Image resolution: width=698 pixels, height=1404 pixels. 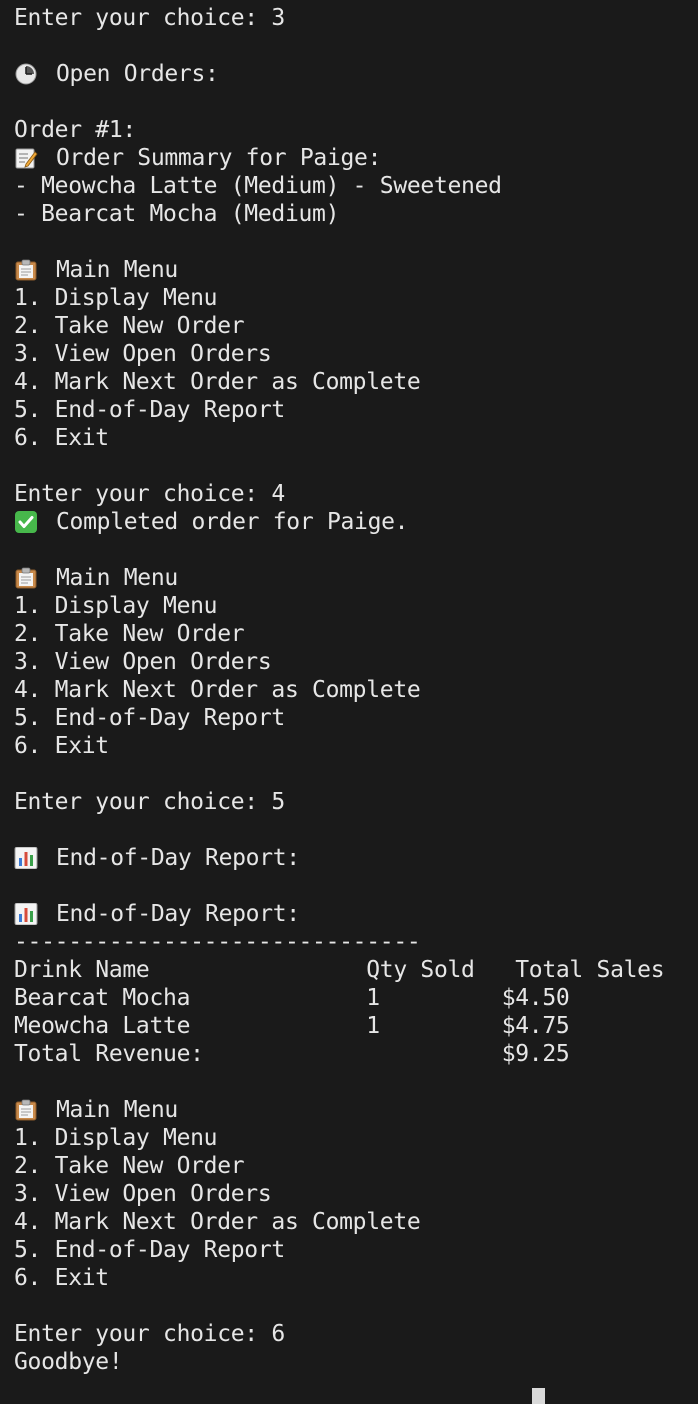 What do you see at coordinates (292, 1054) in the screenshot?
I see `report-total-row: Total Revenue: $9.25` at bounding box center [292, 1054].